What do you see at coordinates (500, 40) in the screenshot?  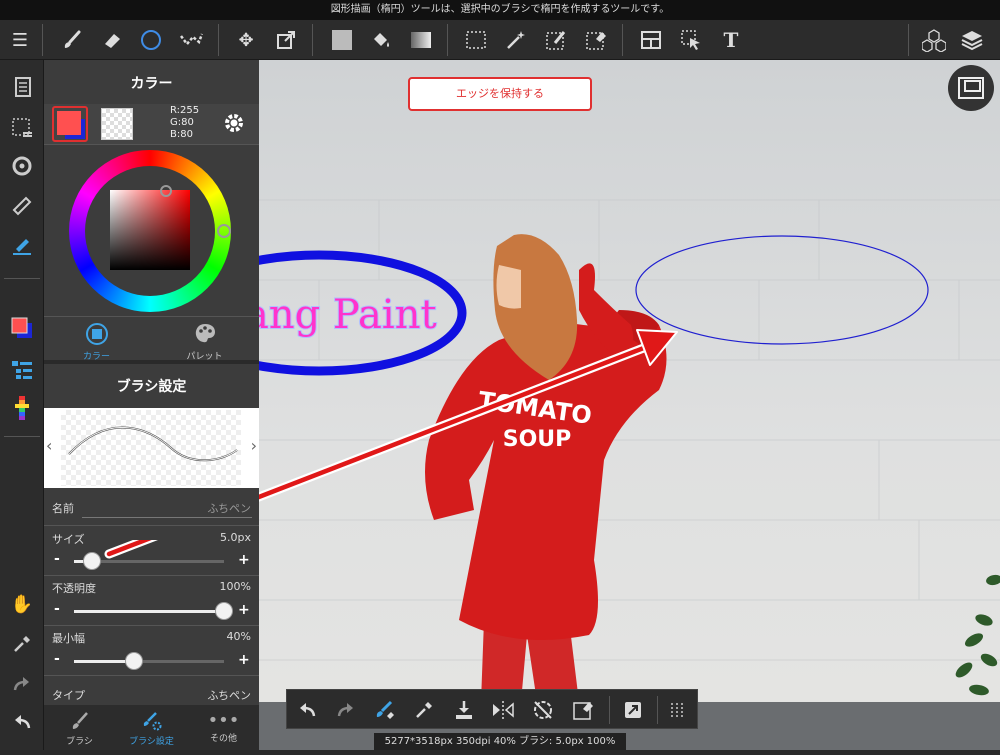 I see `main-toolbar: ☰ ✥ T` at bounding box center [500, 40].